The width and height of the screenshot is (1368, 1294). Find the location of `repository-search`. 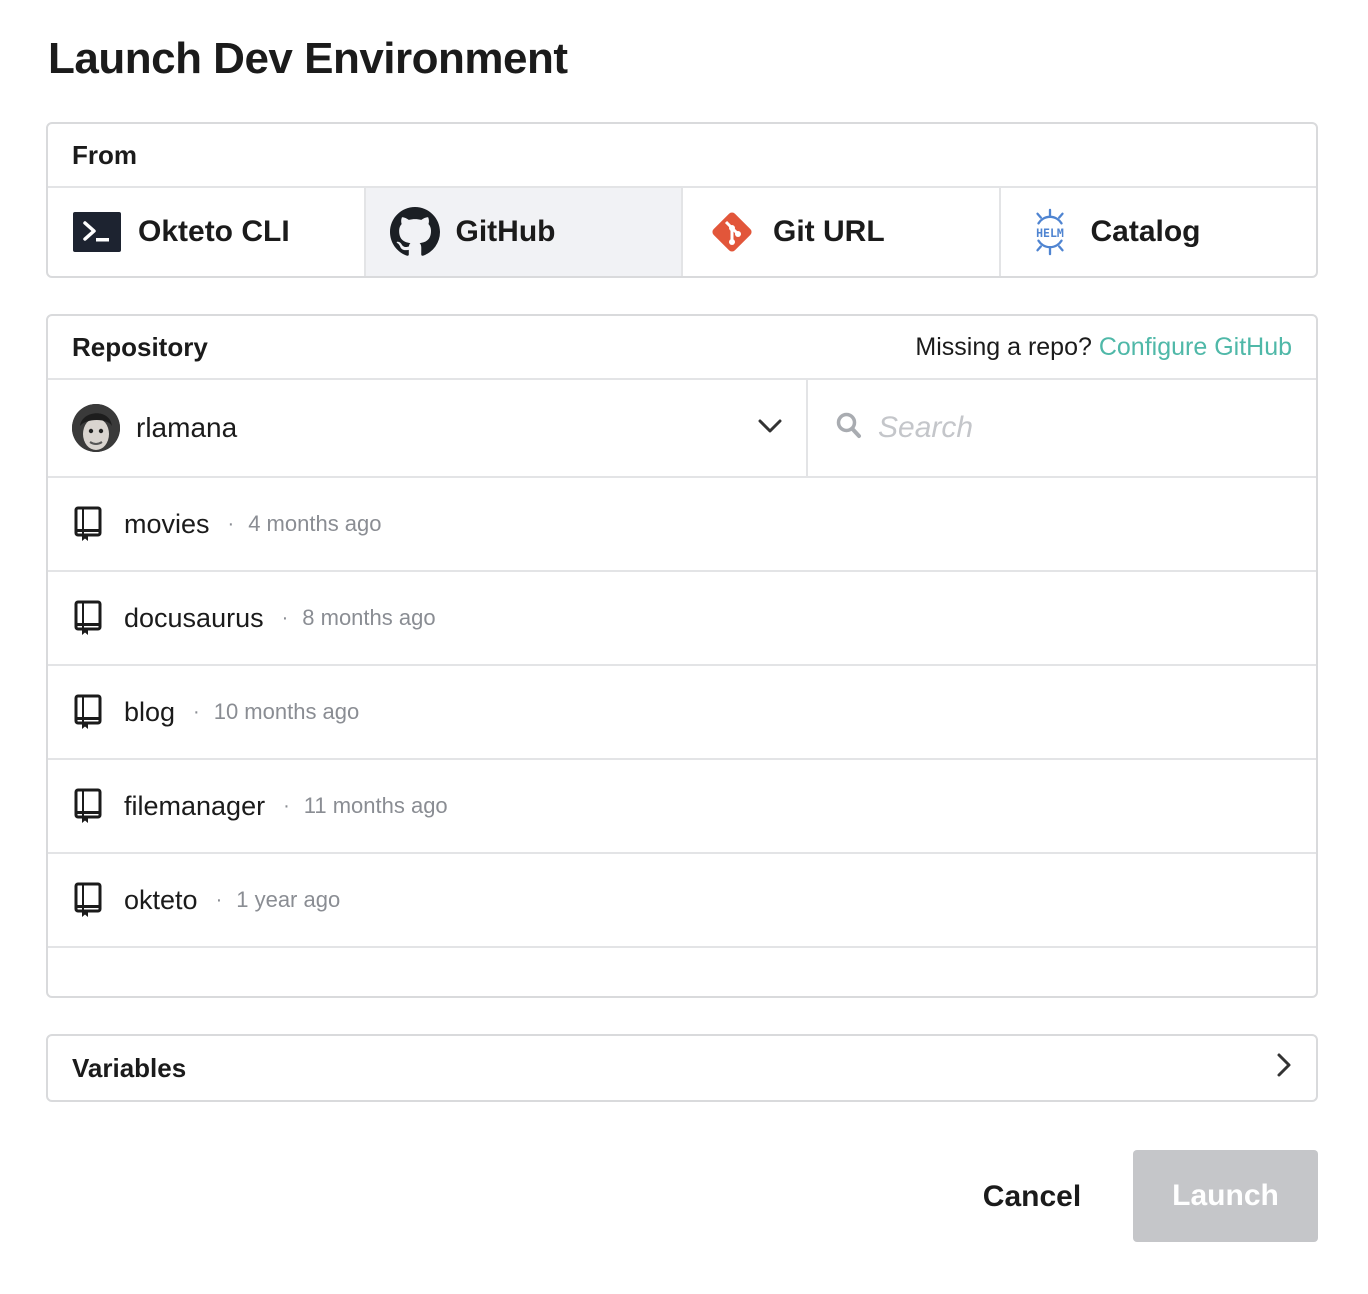

repository-search is located at coordinates (1062, 428).